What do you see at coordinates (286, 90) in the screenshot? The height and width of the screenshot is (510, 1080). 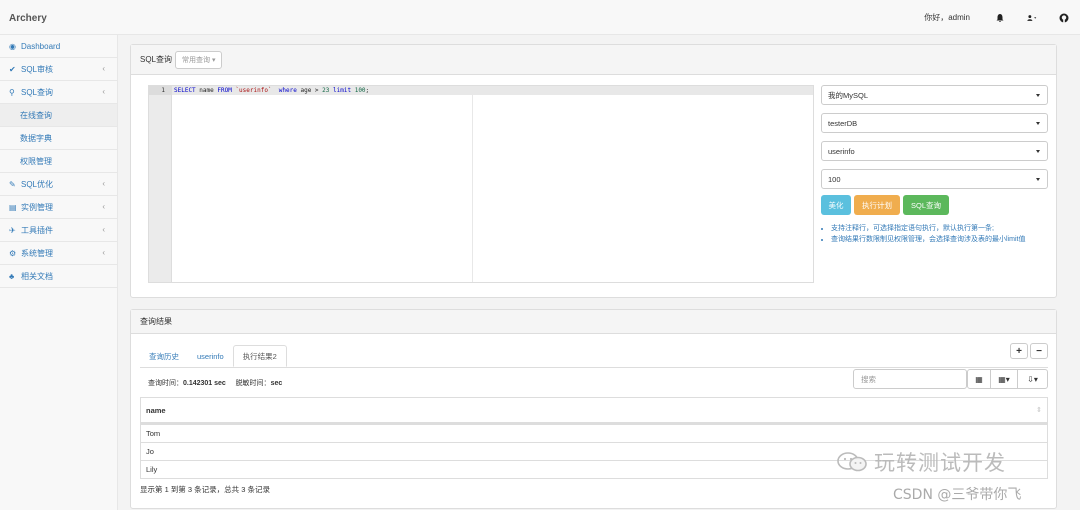 I see `sql-keyword: where` at bounding box center [286, 90].